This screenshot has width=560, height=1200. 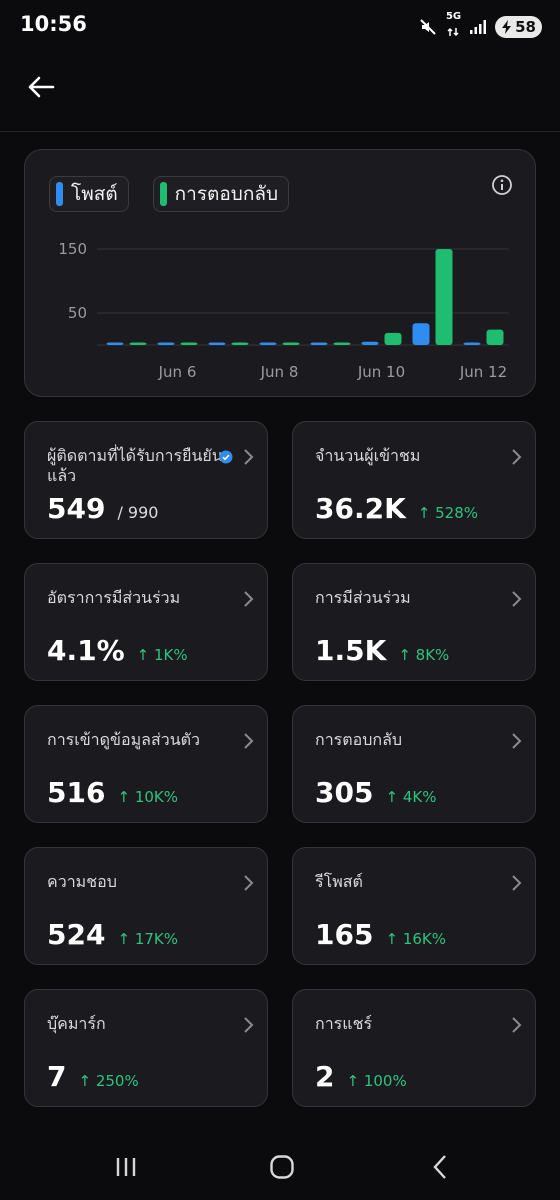 I want to click on stat-value: 7, so click(x=57, y=1076).